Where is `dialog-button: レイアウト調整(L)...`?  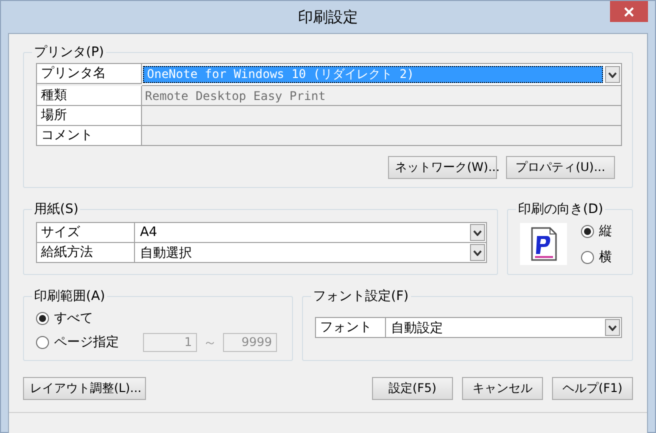
dialog-button: レイアウト調整(L)... is located at coordinates (84, 388).